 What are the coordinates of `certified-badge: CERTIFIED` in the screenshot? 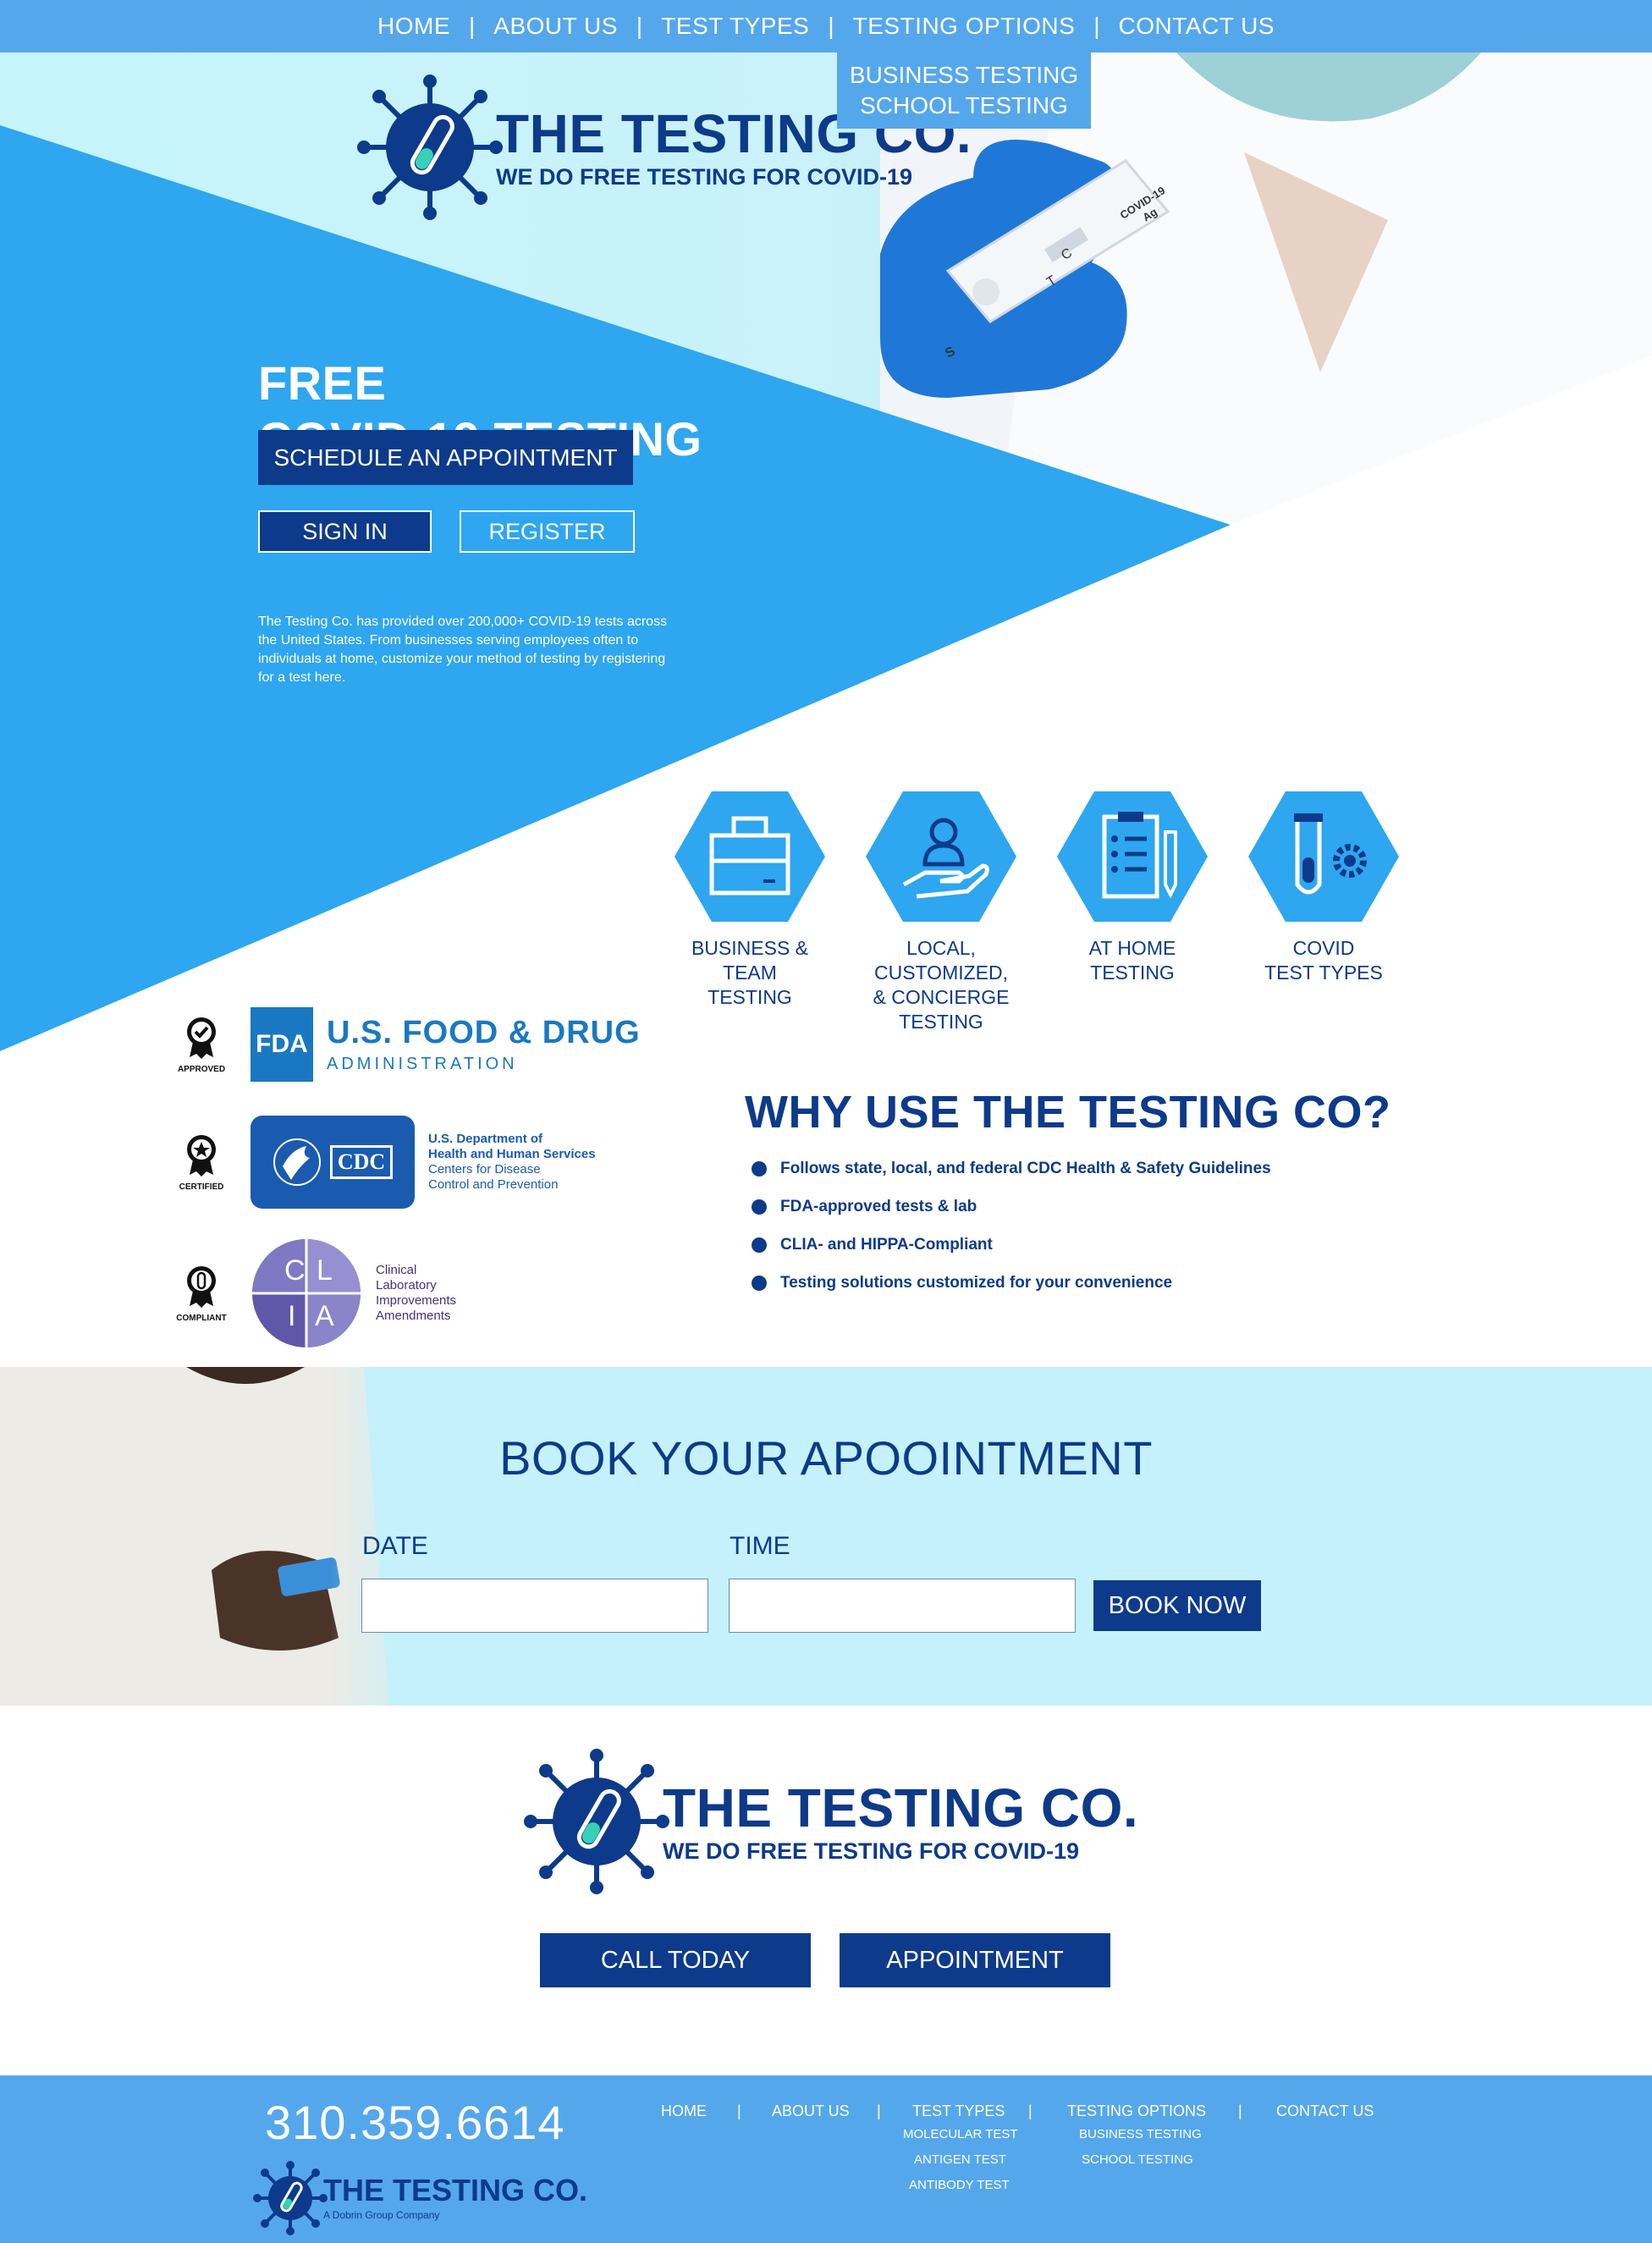 It's located at (201, 1162).